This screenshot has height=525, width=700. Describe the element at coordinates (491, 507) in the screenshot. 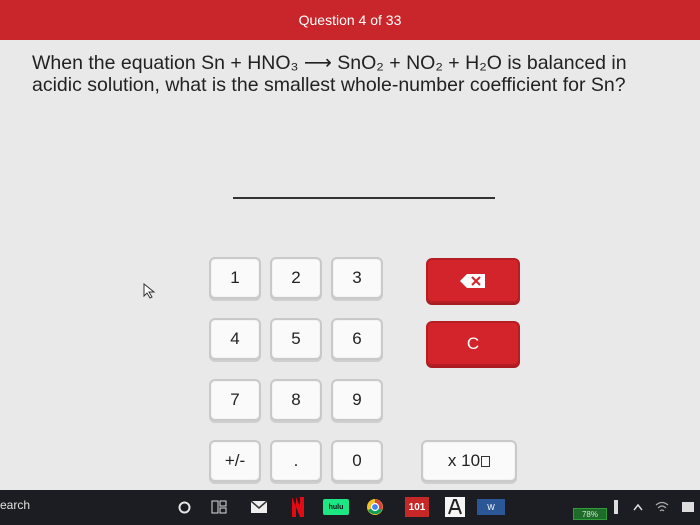

I see `word-icon: W` at that location.